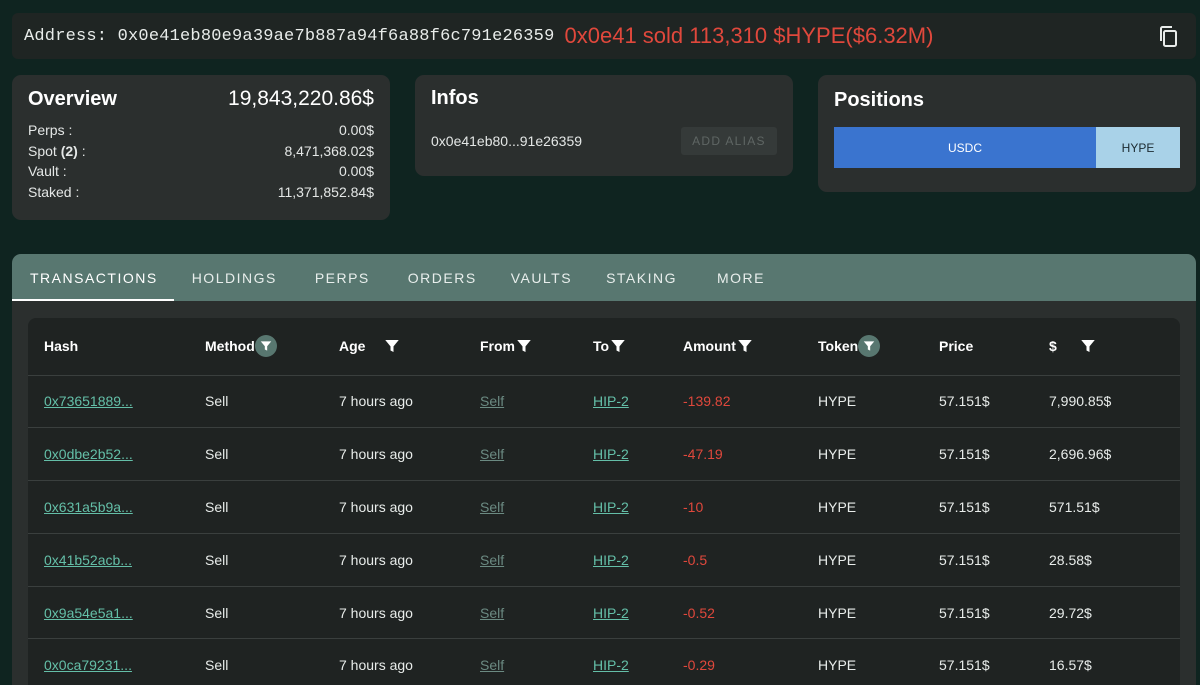 This screenshot has width=1200, height=685. Describe the element at coordinates (745, 346) in the screenshot. I see `amount-filter-icon` at that location.